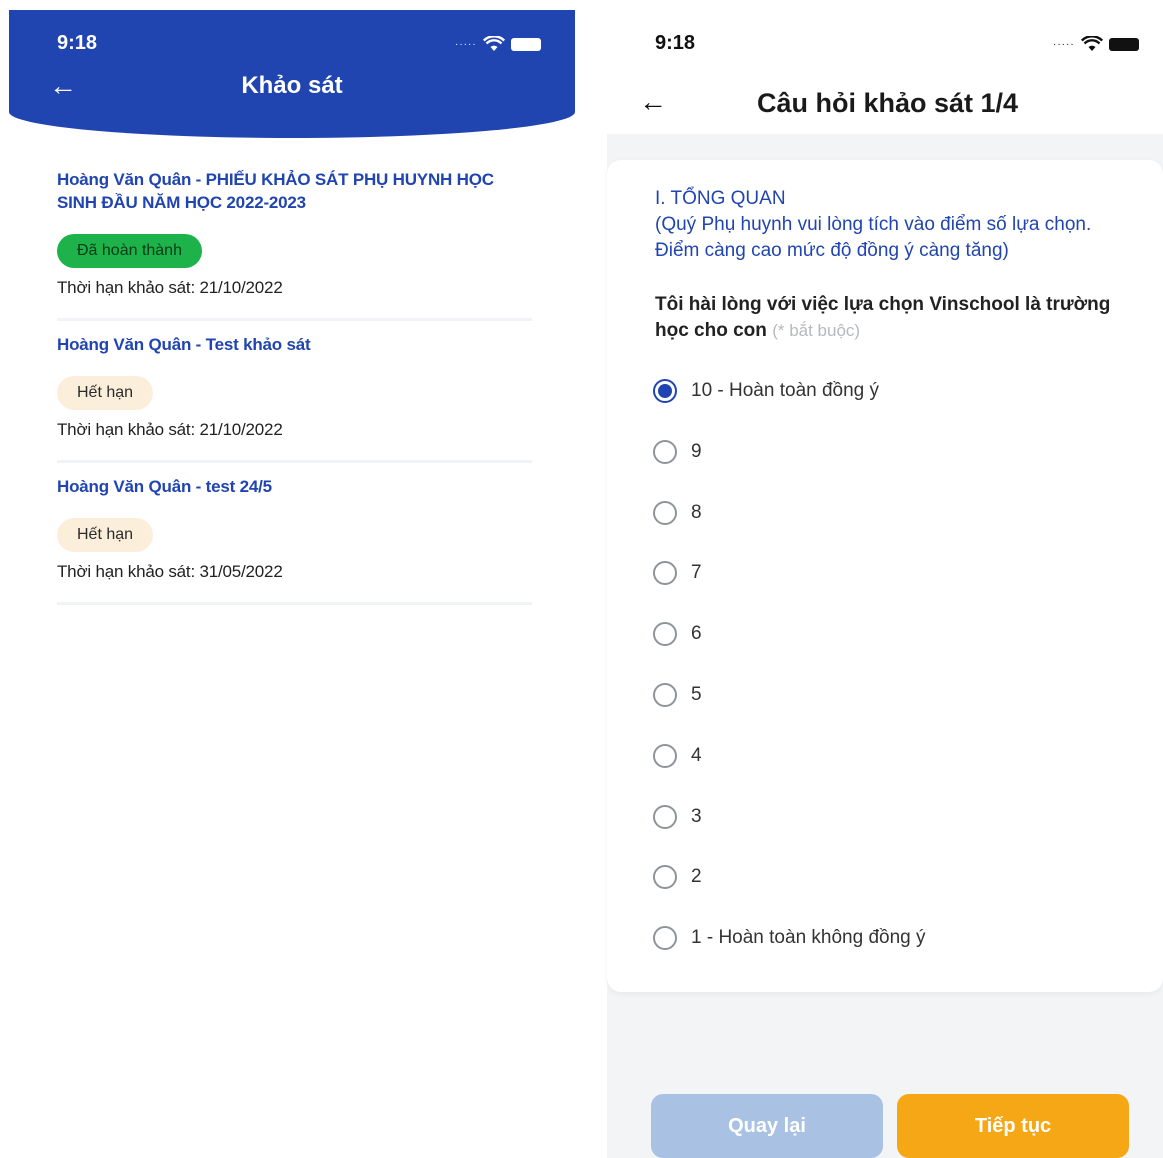  I want to click on section-title: I. TỔNG QUAN, so click(720, 198).